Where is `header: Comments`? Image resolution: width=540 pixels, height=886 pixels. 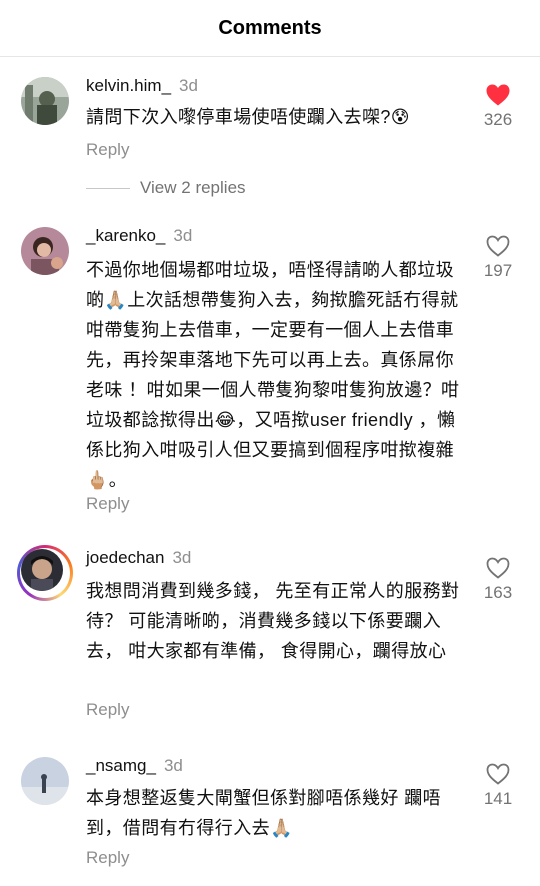 header: Comments is located at coordinates (270, 28).